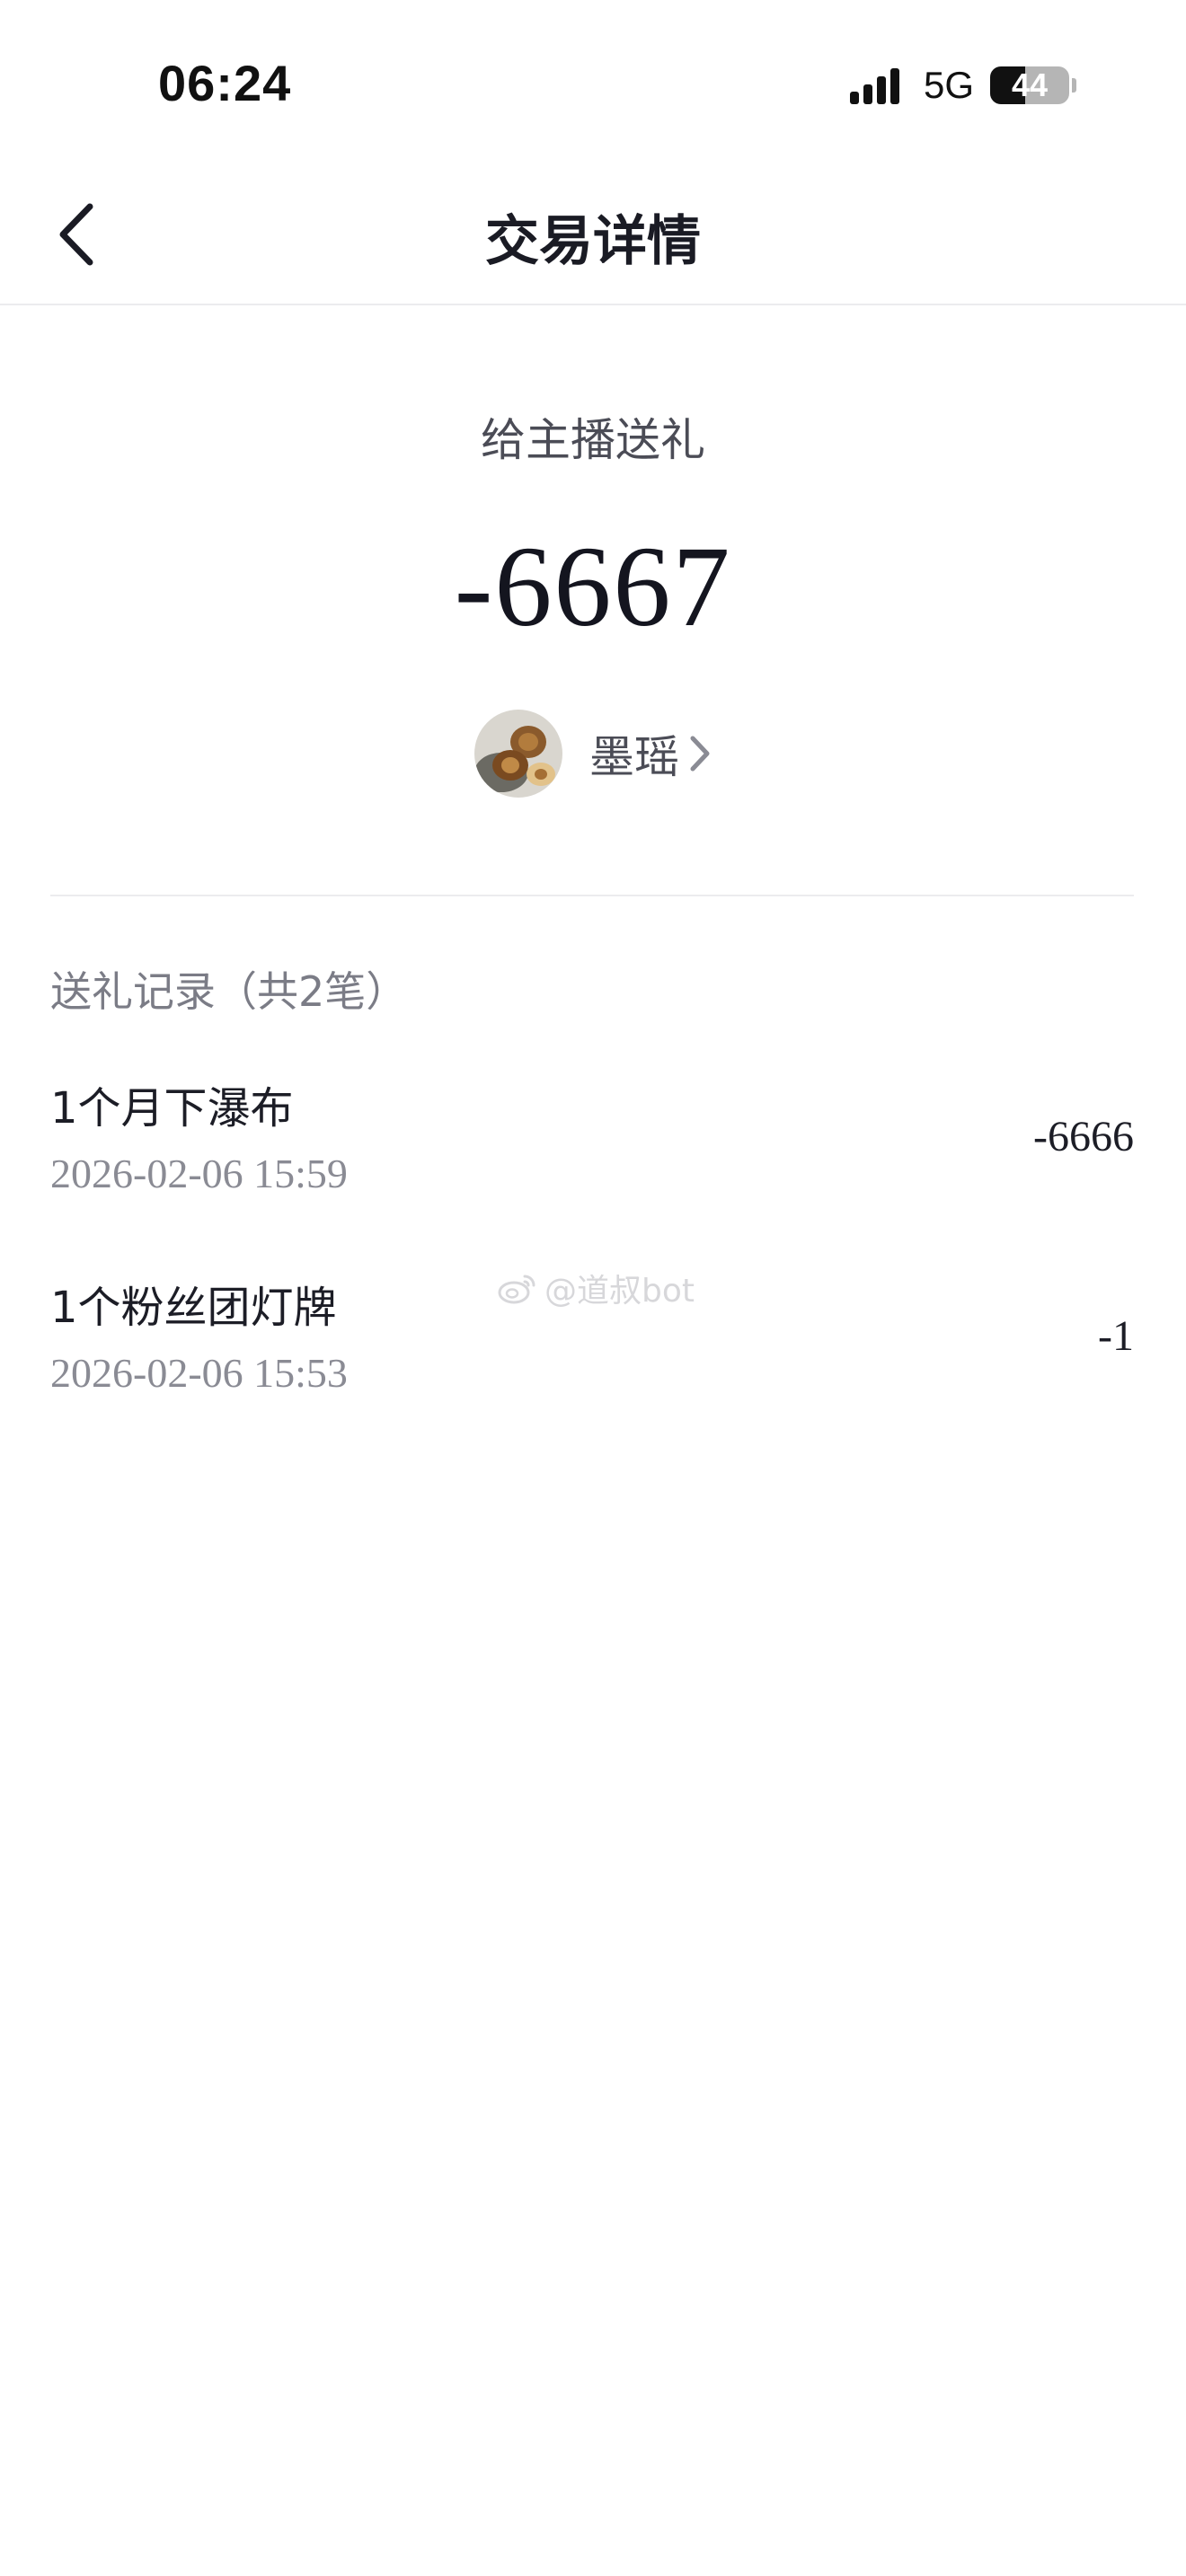  Describe the element at coordinates (593, 241) in the screenshot. I see `page-title: 交易详情` at that location.